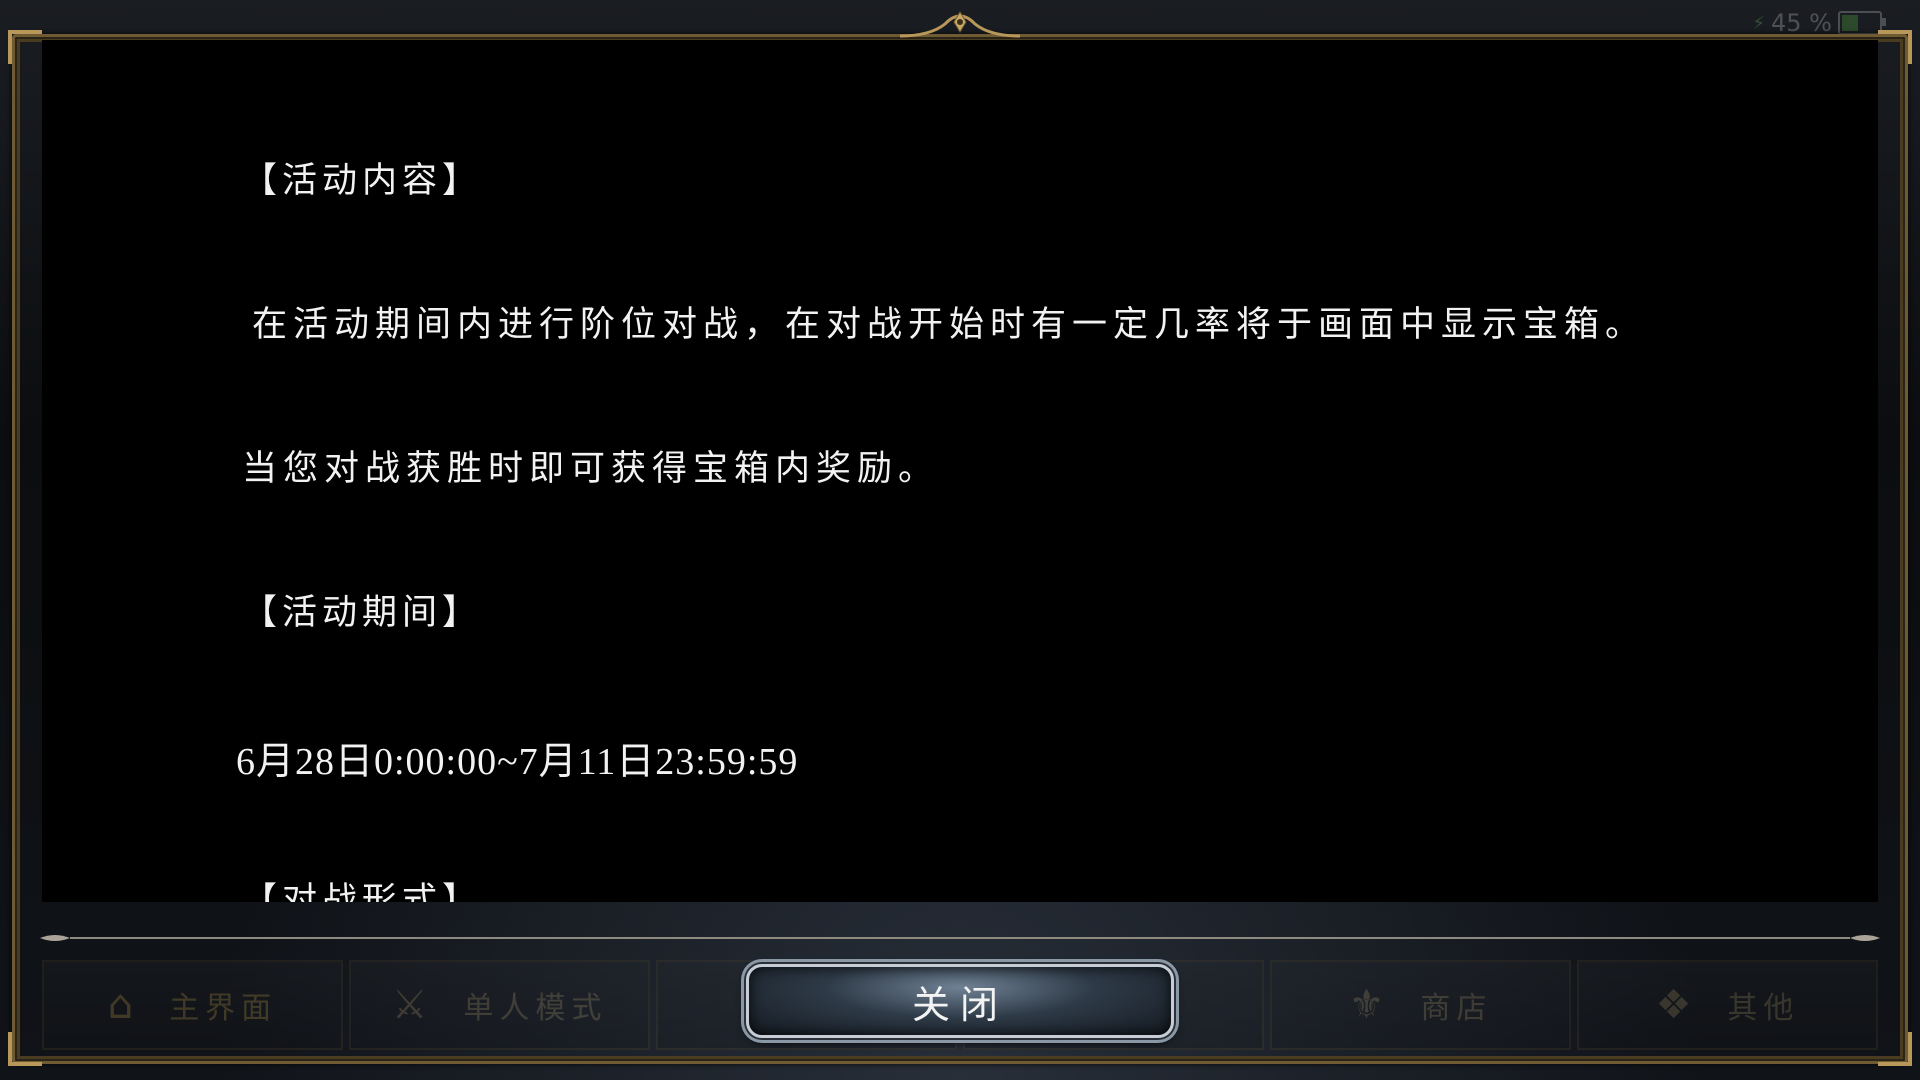  I want to click on event-period-text: 6月28日0:00:00~7月11日23:59:59, so click(517, 762).